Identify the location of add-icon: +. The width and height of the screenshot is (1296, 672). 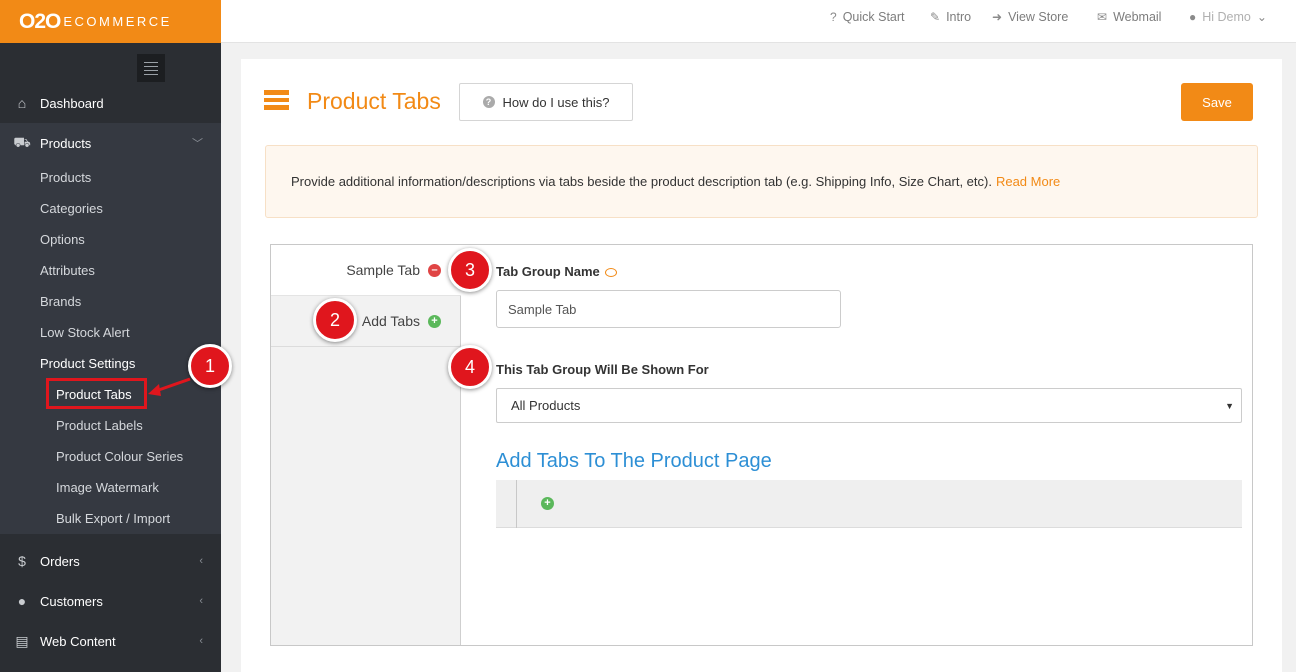
(434, 321).